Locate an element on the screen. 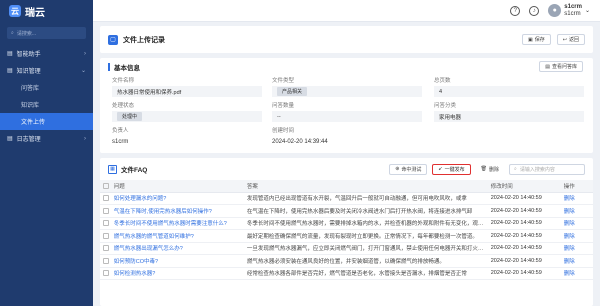 This screenshot has height=306, width=600. sidebar-item-kb: 知识库 is located at coordinates (46, 104).